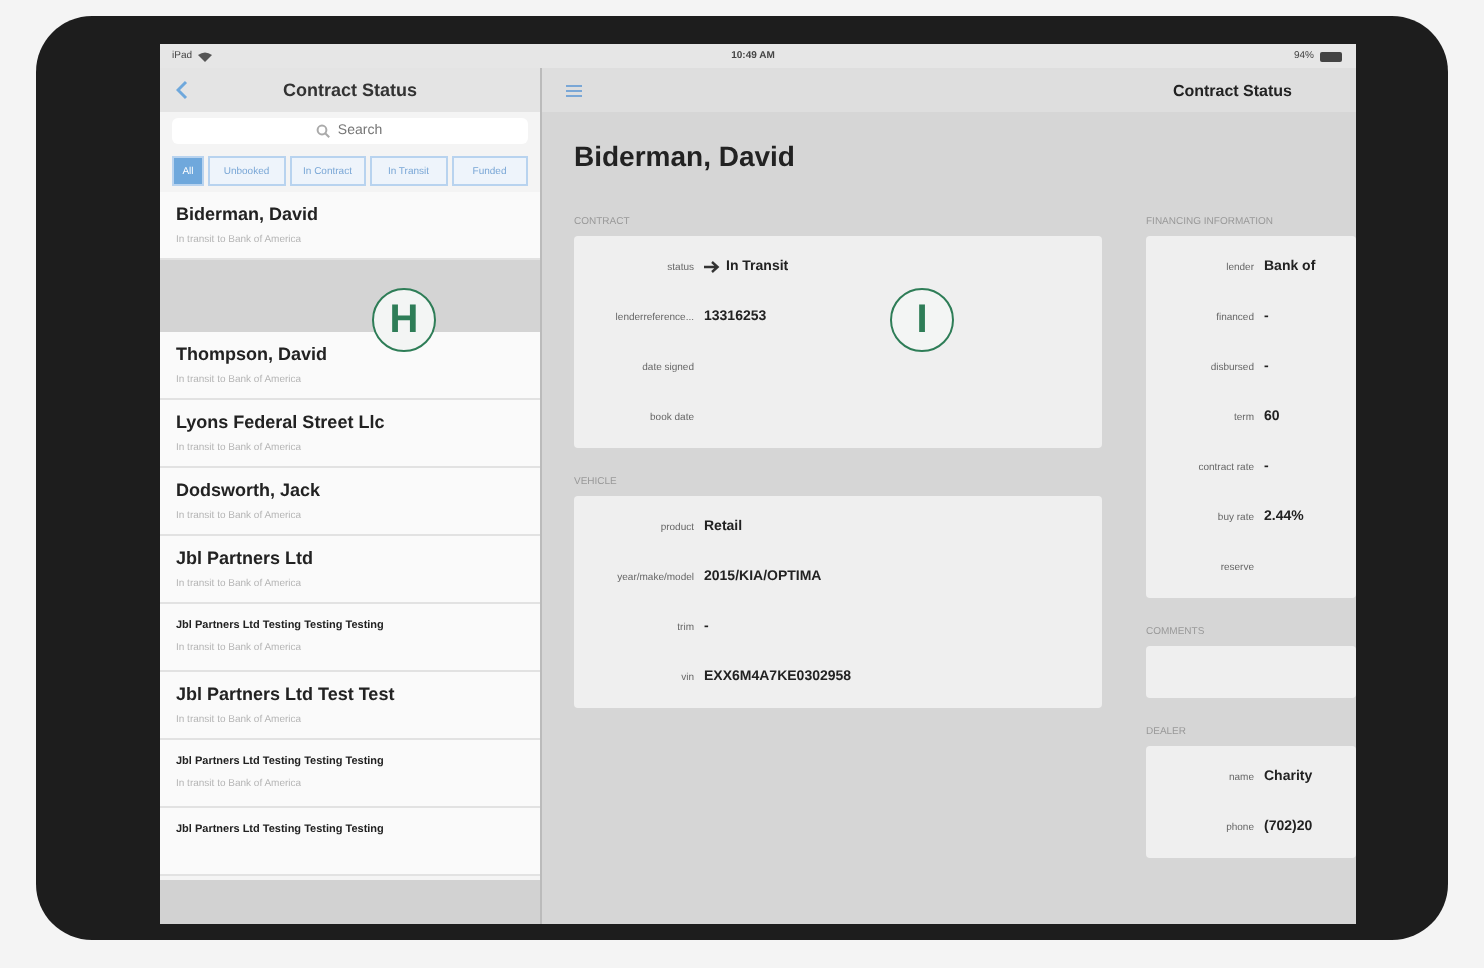 The image size is (1484, 968). What do you see at coordinates (205, 56) in the screenshot?
I see `wifi-icon` at bounding box center [205, 56].